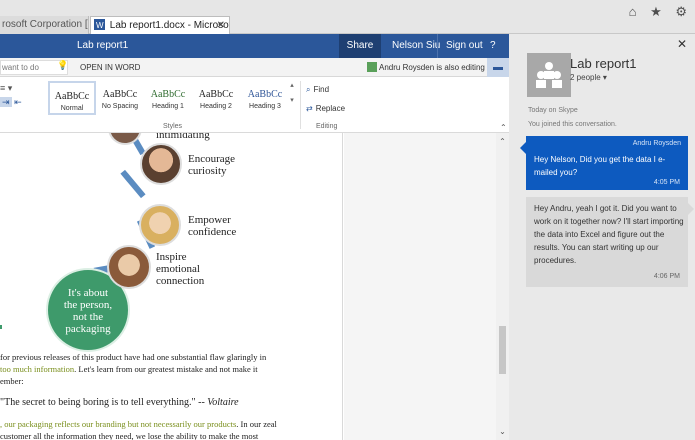 Image resolution: width=695 pixels, height=440 pixels. Describe the element at coordinates (502, 141) in the screenshot. I see `scroll-up-icon: ⌃` at that location.